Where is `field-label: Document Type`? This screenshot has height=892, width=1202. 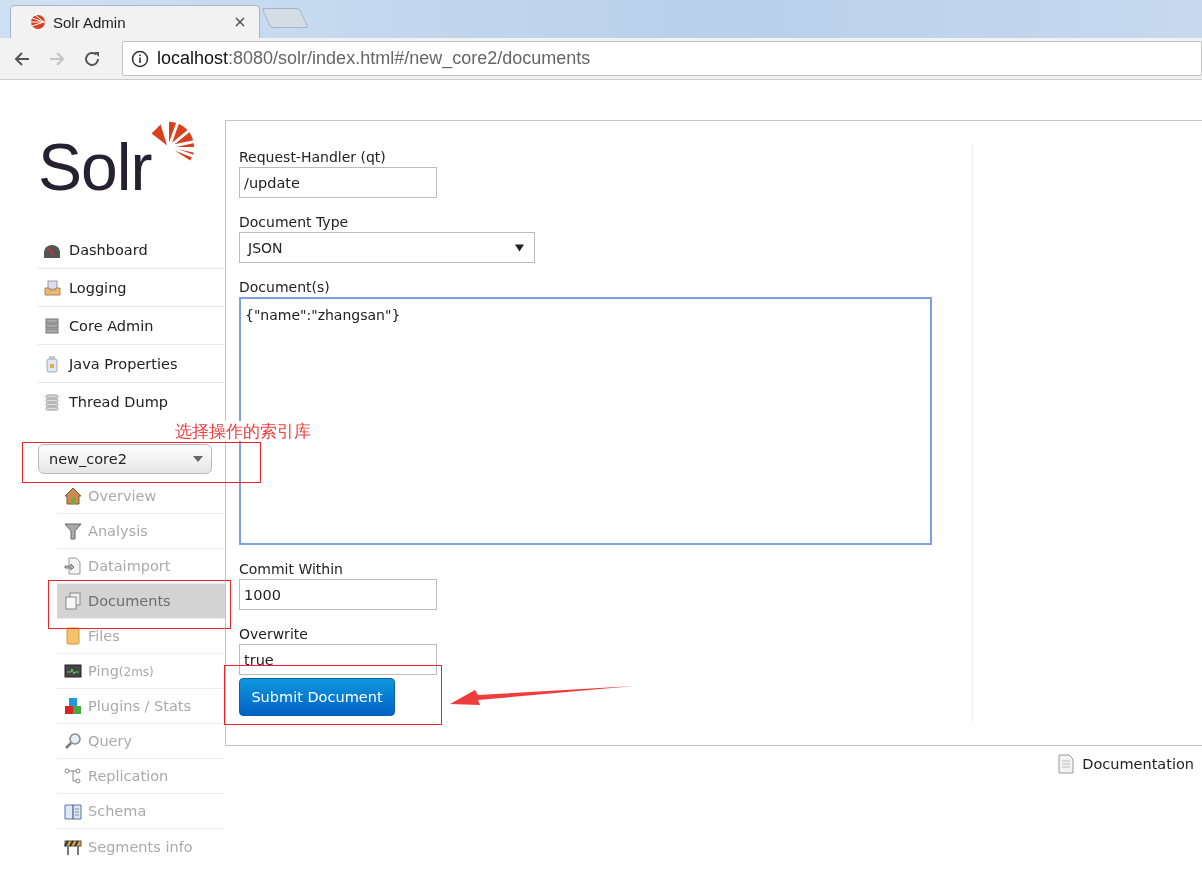
field-label: Document Type is located at coordinates (294, 222).